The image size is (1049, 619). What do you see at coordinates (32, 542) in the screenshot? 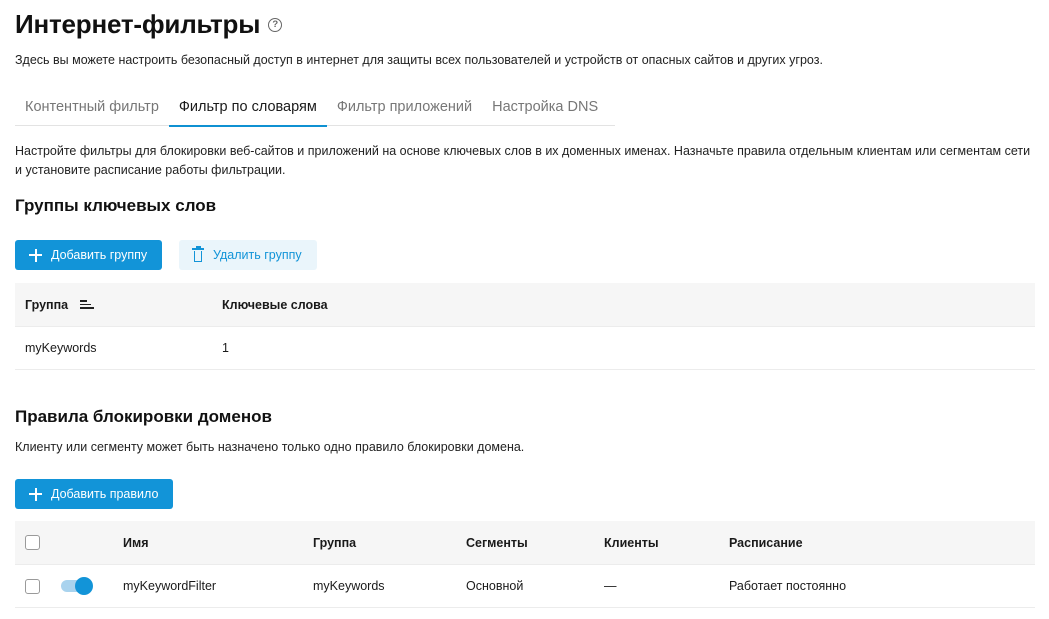
I see `select-all-checkbox` at bounding box center [32, 542].